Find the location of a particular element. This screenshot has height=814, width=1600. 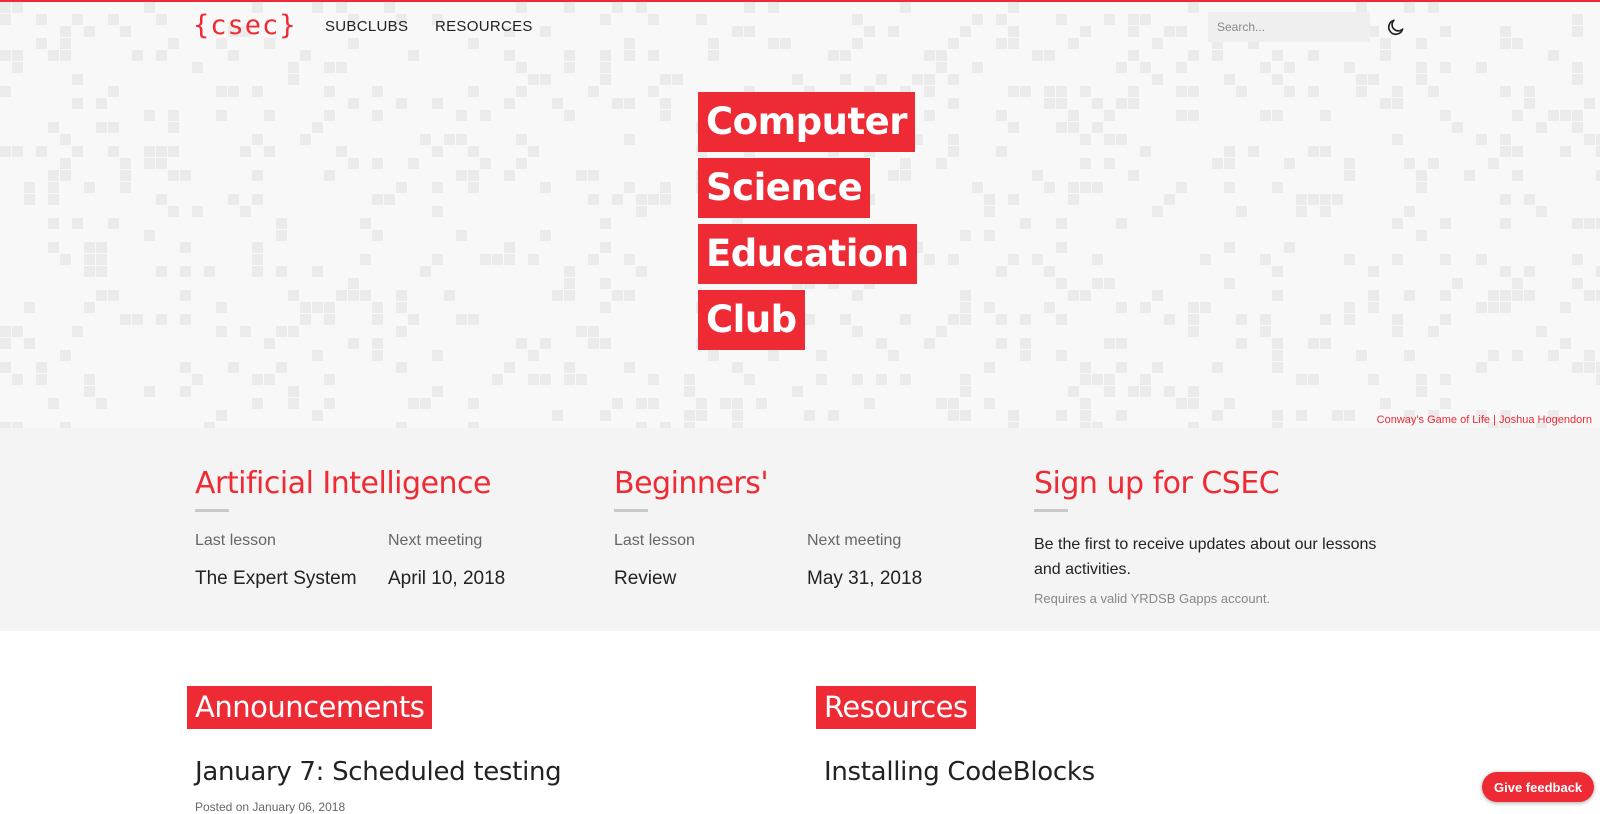

announcement-post-title: January 7: Scheduled testing is located at coordinates (378, 772).